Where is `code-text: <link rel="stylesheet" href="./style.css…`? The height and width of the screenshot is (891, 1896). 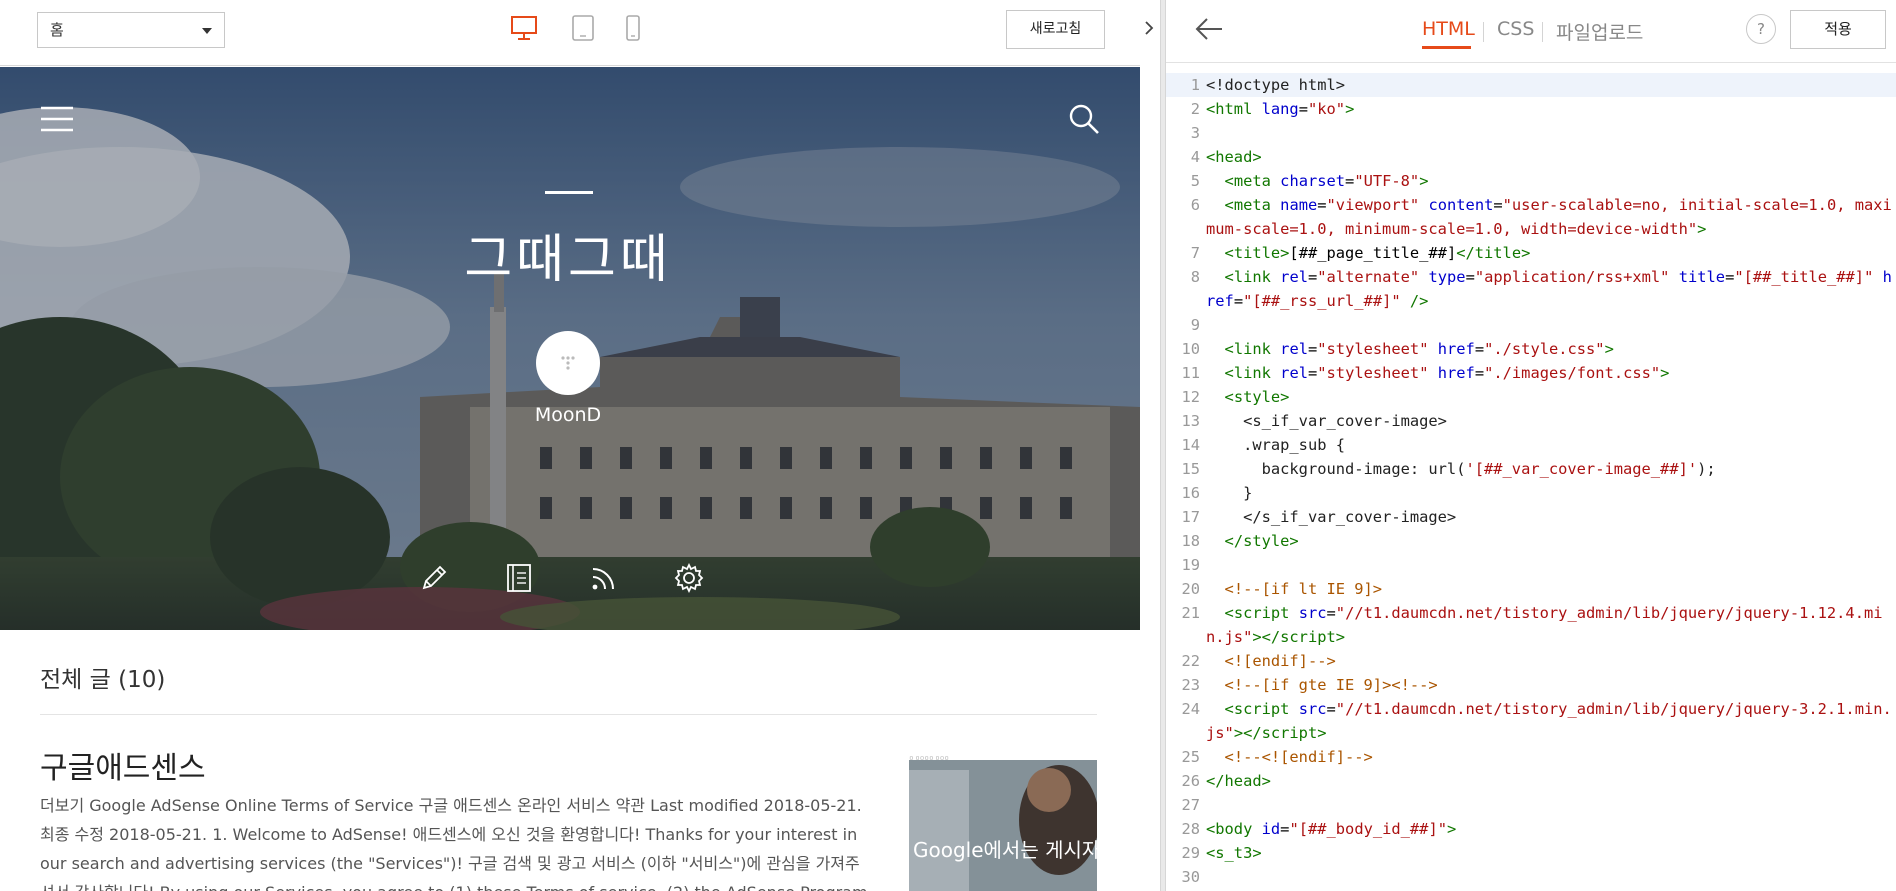 code-text: <link rel="stylesheet" href="./style.css… is located at coordinates (1551, 349).